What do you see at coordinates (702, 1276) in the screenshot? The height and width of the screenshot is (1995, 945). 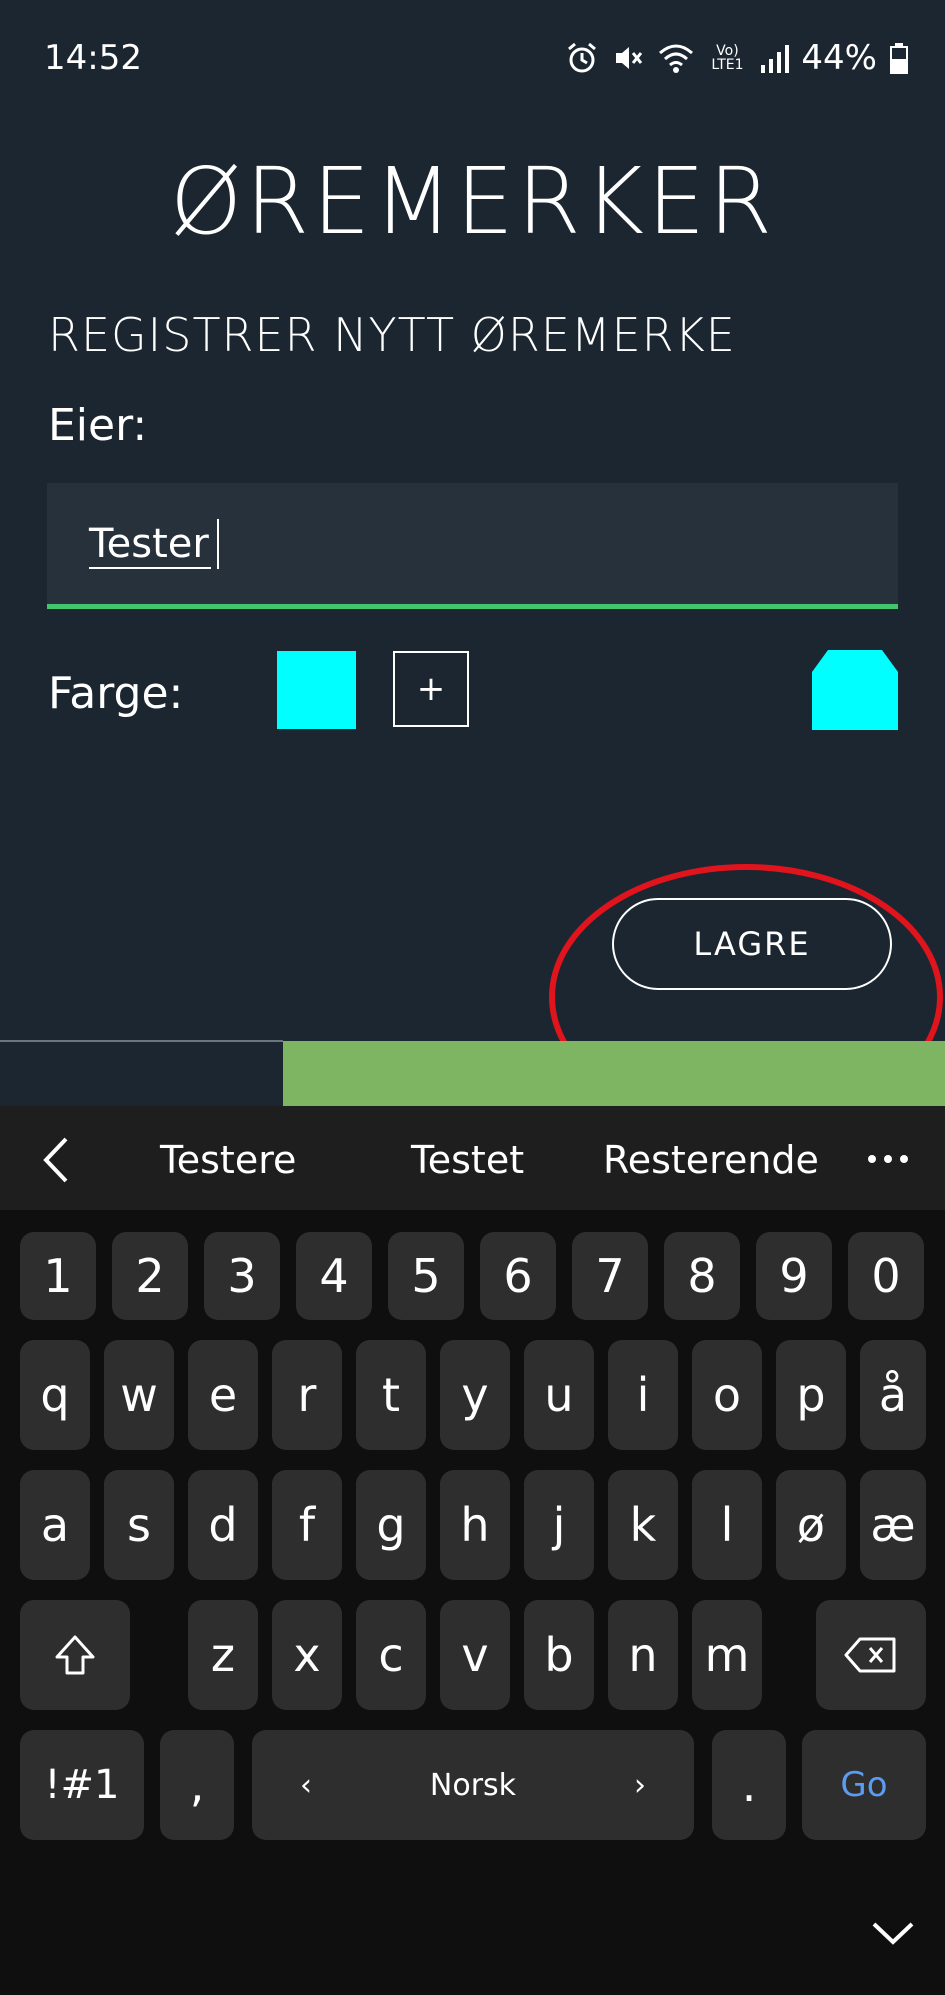 I see `key-8: 8` at bounding box center [702, 1276].